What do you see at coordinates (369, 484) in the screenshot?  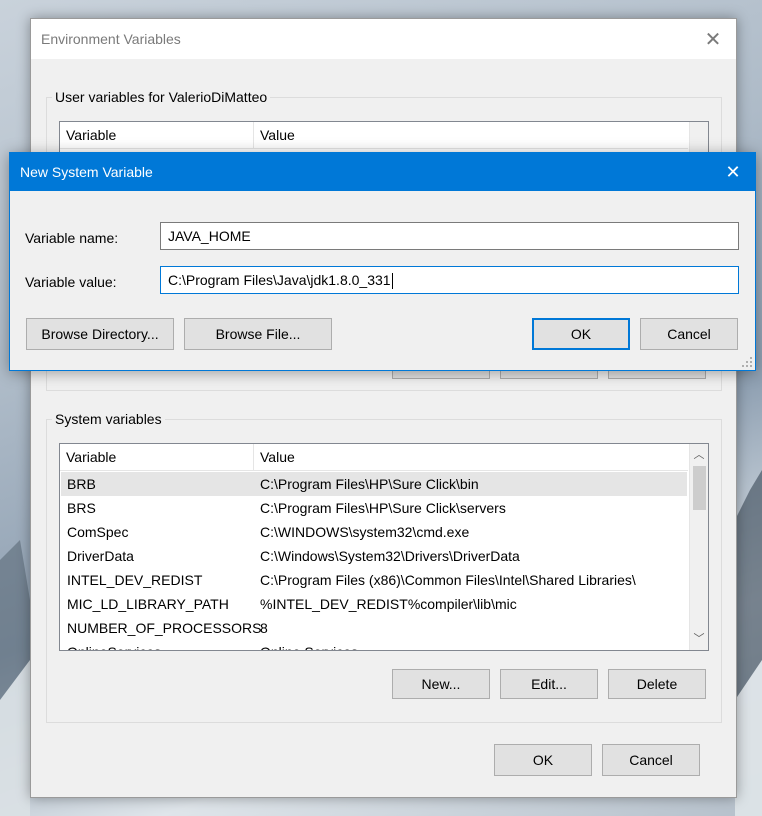 I see `row-value: C:\Program Files\HP\Sure Click\bin` at bounding box center [369, 484].